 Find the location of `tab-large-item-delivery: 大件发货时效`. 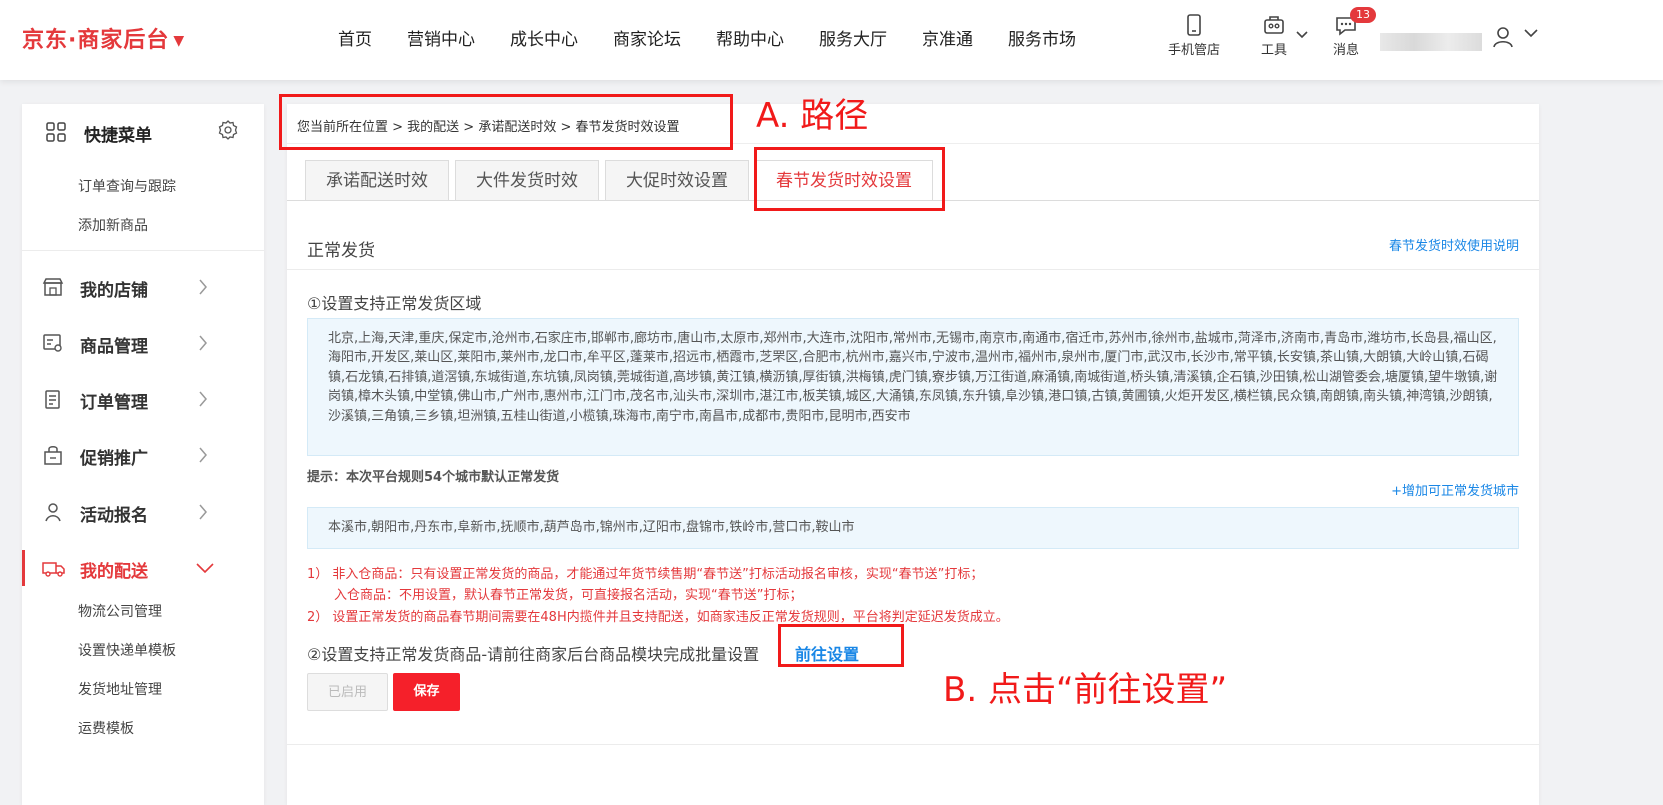

tab-large-item-delivery: 大件发货时效 is located at coordinates (527, 180).